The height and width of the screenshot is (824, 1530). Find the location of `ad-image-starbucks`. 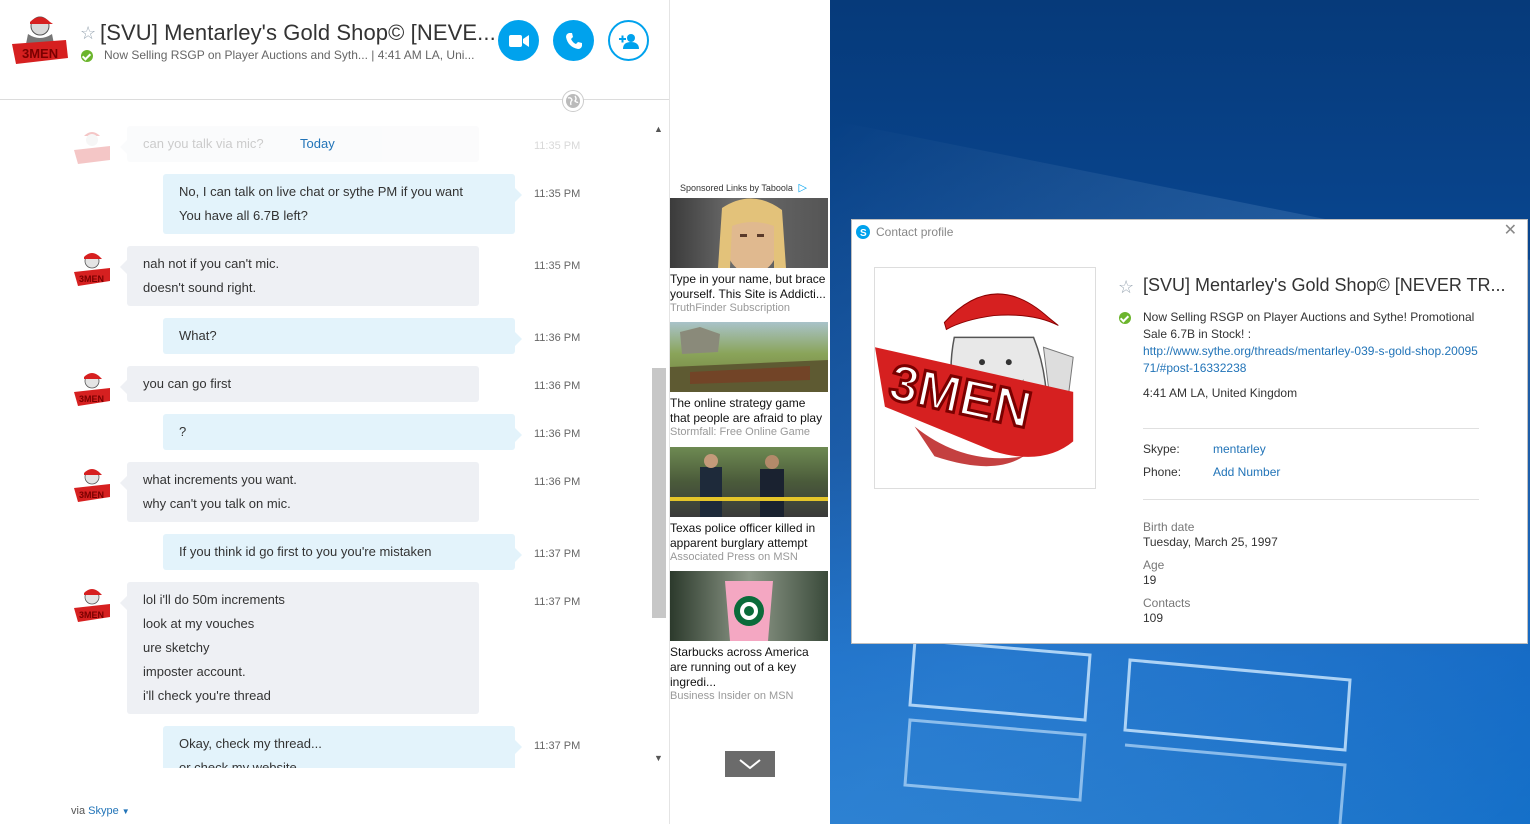

ad-image-starbucks is located at coordinates (749, 606).